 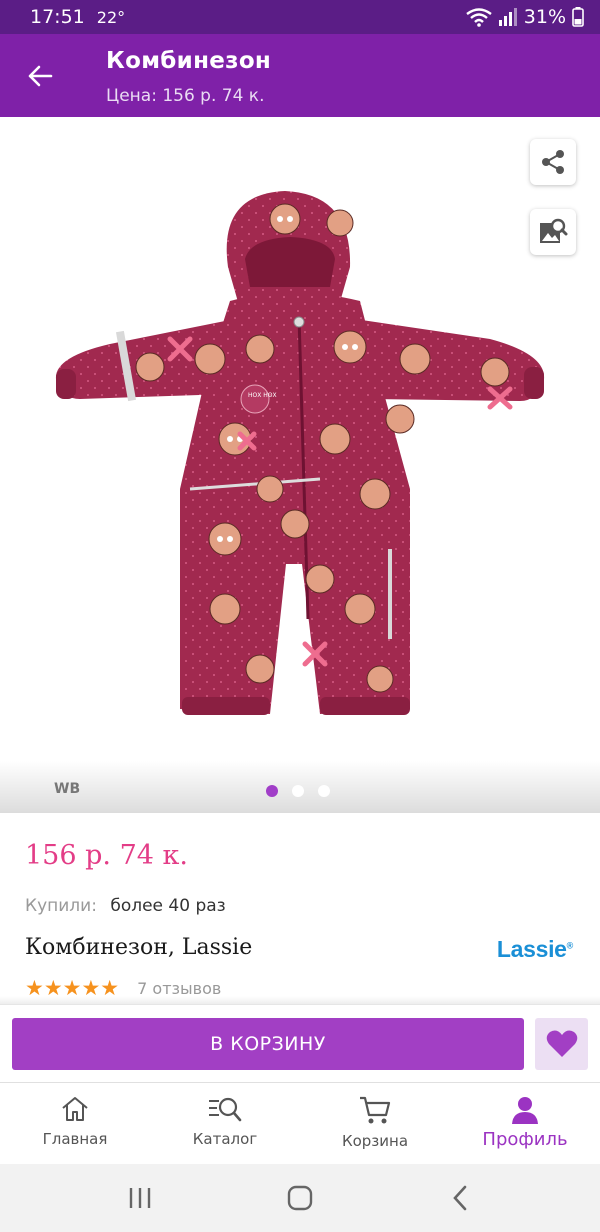 I want to click on home-icon, so click(x=75, y=1109).